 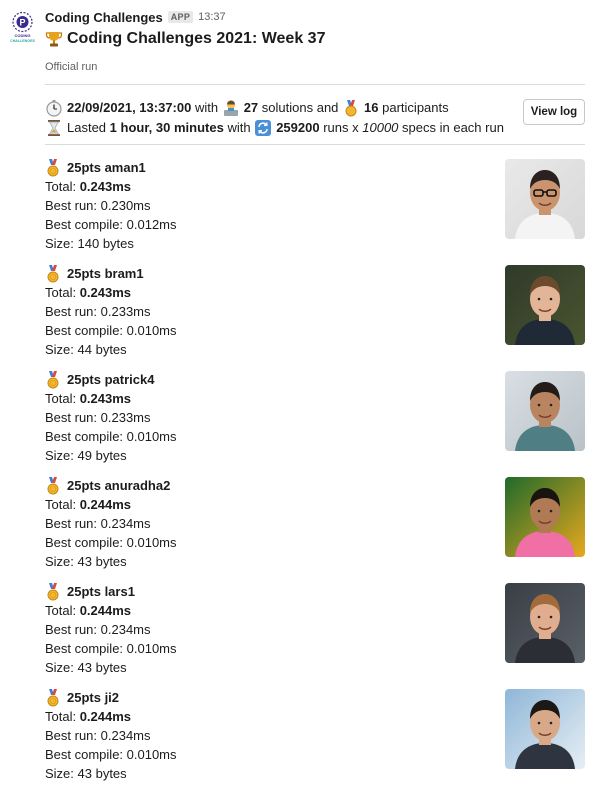 What do you see at coordinates (106, 167) in the screenshot?
I see `participant-name: 25pts aman1` at bounding box center [106, 167].